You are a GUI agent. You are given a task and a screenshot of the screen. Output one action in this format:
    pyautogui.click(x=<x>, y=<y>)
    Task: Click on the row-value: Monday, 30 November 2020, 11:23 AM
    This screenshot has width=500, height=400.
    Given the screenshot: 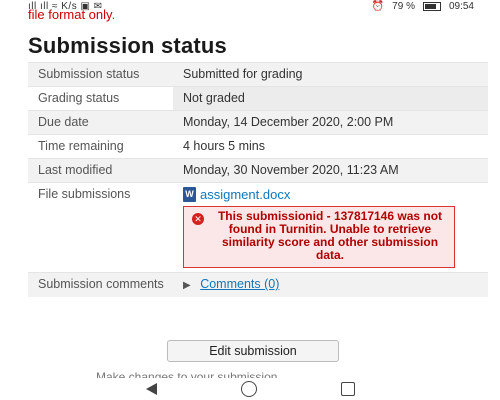 What is the action you would take?
    pyautogui.click(x=330, y=170)
    